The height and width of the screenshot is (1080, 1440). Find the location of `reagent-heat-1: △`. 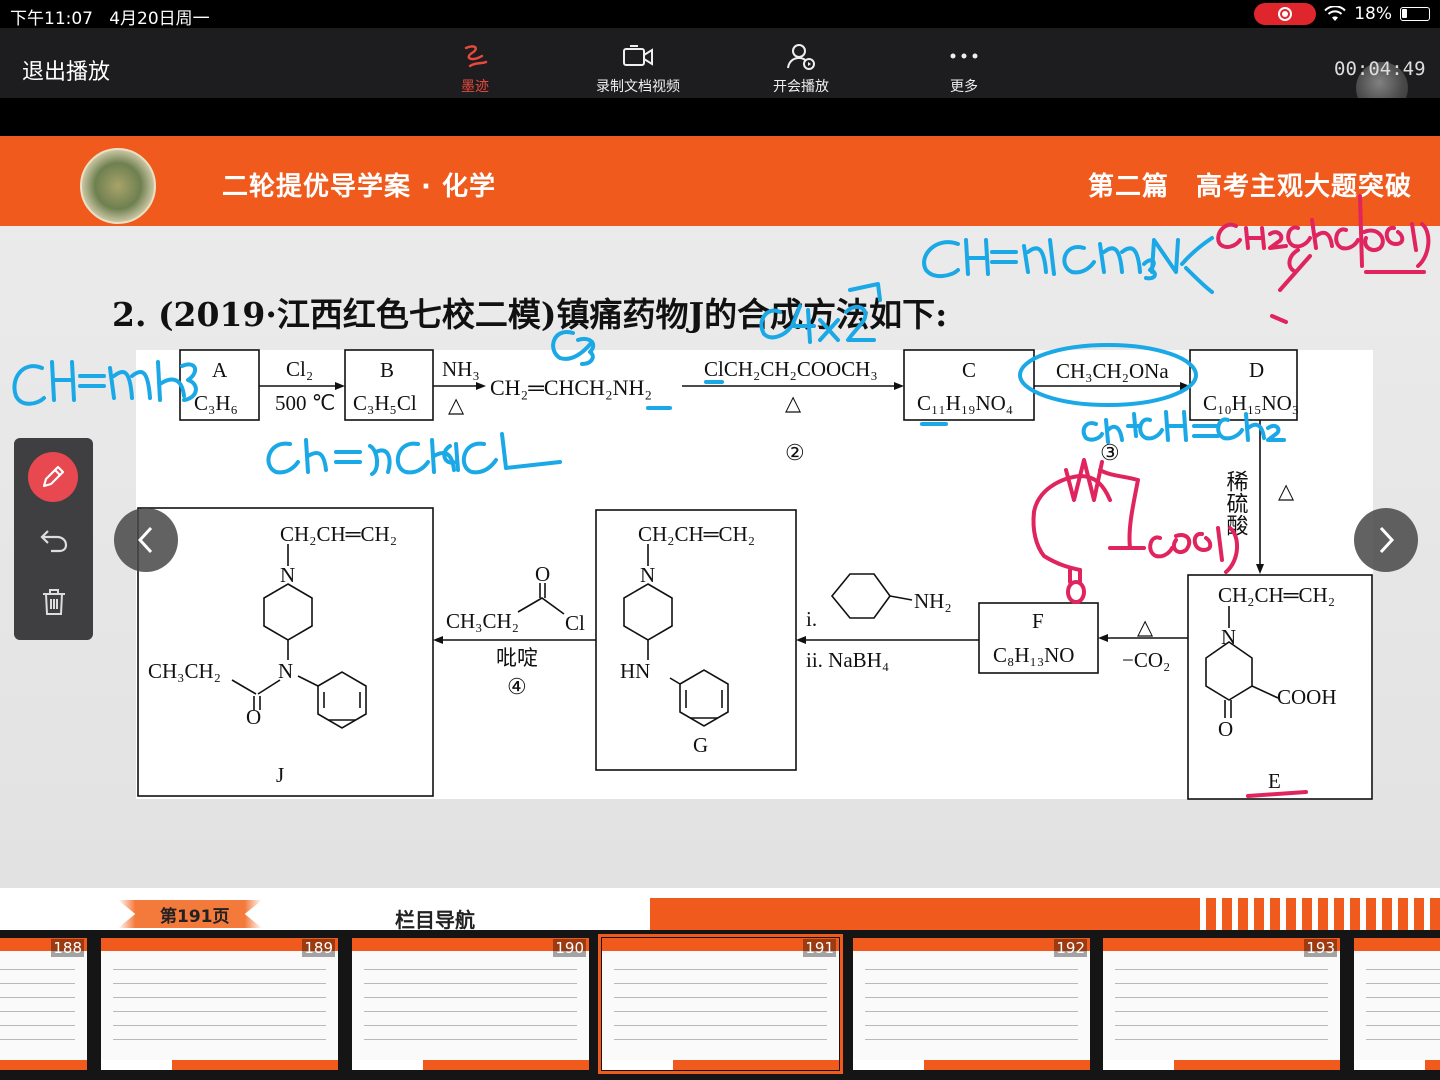

reagent-heat-1: △ is located at coordinates (456, 405).